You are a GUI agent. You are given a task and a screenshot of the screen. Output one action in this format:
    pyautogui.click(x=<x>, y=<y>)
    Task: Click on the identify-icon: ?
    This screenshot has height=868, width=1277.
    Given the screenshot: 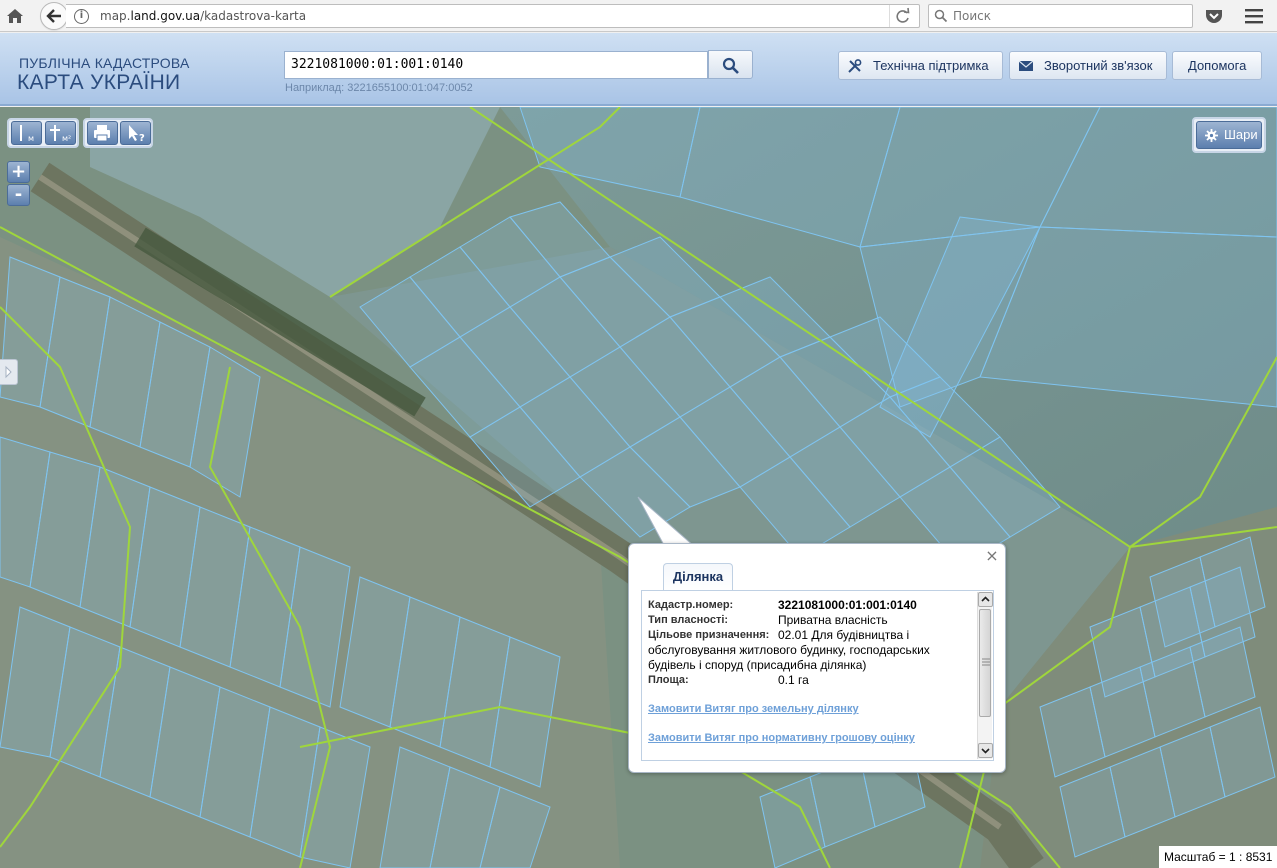 What is the action you would take?
    pyautogui.click(x=135, y=133)
    